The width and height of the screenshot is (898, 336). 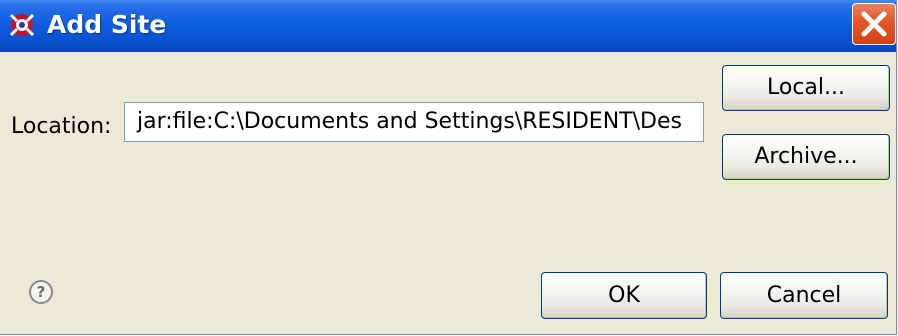 I want to click on cancel-button: Cancel, so click(x=804, y=295).